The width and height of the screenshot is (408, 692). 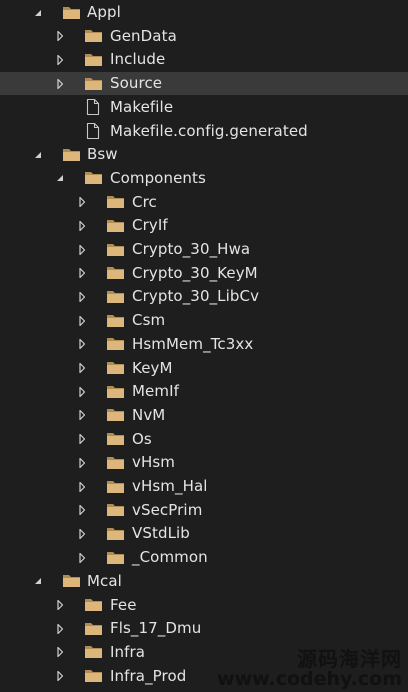 I want to click on tree-item-label: vHsm_Hal, so click(x=170, y=486).